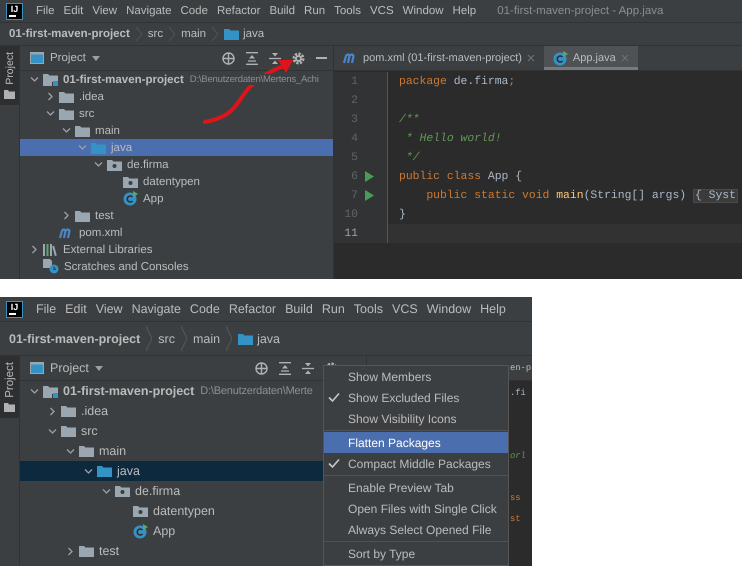 Image resolution: width=742 pixels, height=566 pixels. I want to click on tree-item: test, so click(176, 215).